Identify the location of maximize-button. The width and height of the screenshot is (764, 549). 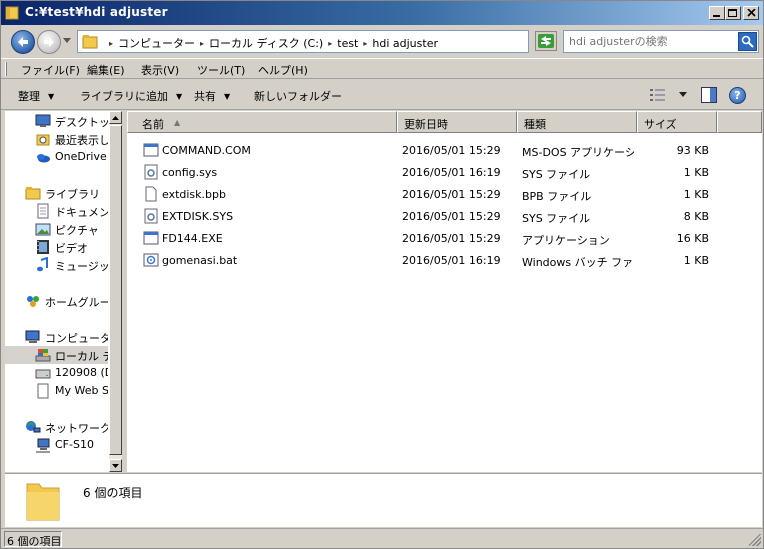
(733, 13).